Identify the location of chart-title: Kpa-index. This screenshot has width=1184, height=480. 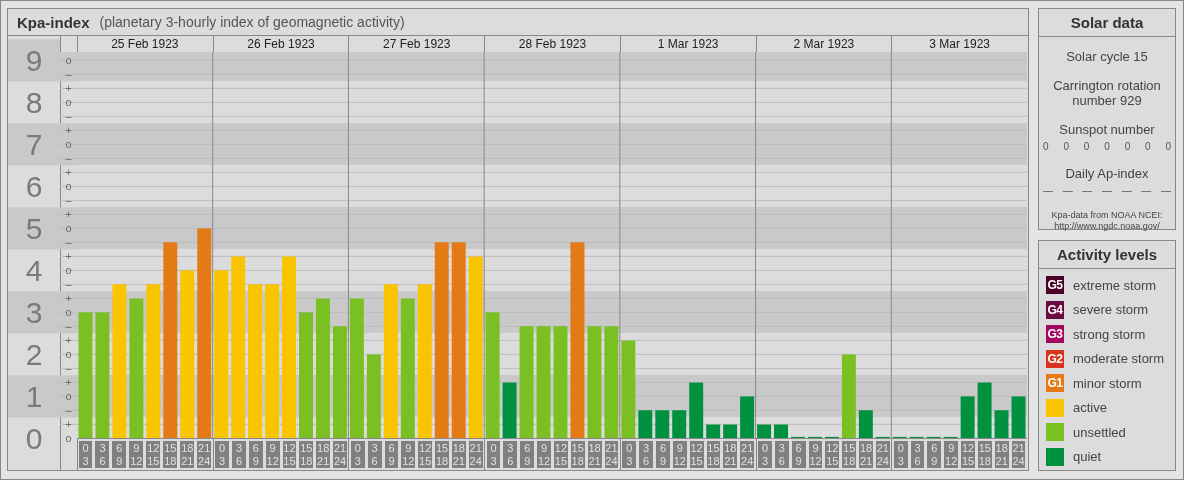
(53, 22).